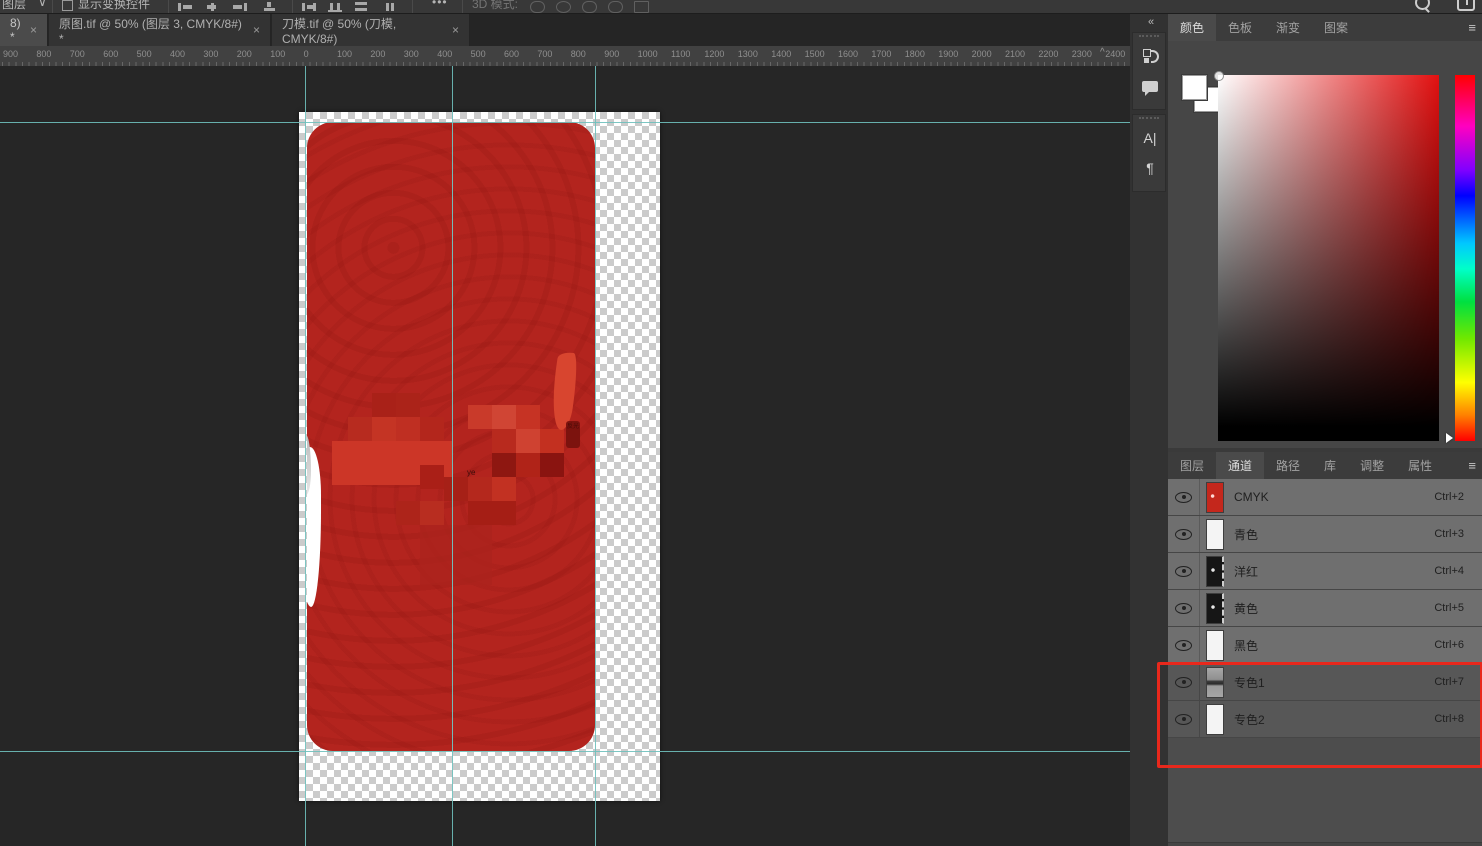  I want to click on guide-vertical-right, so click(595, 456).